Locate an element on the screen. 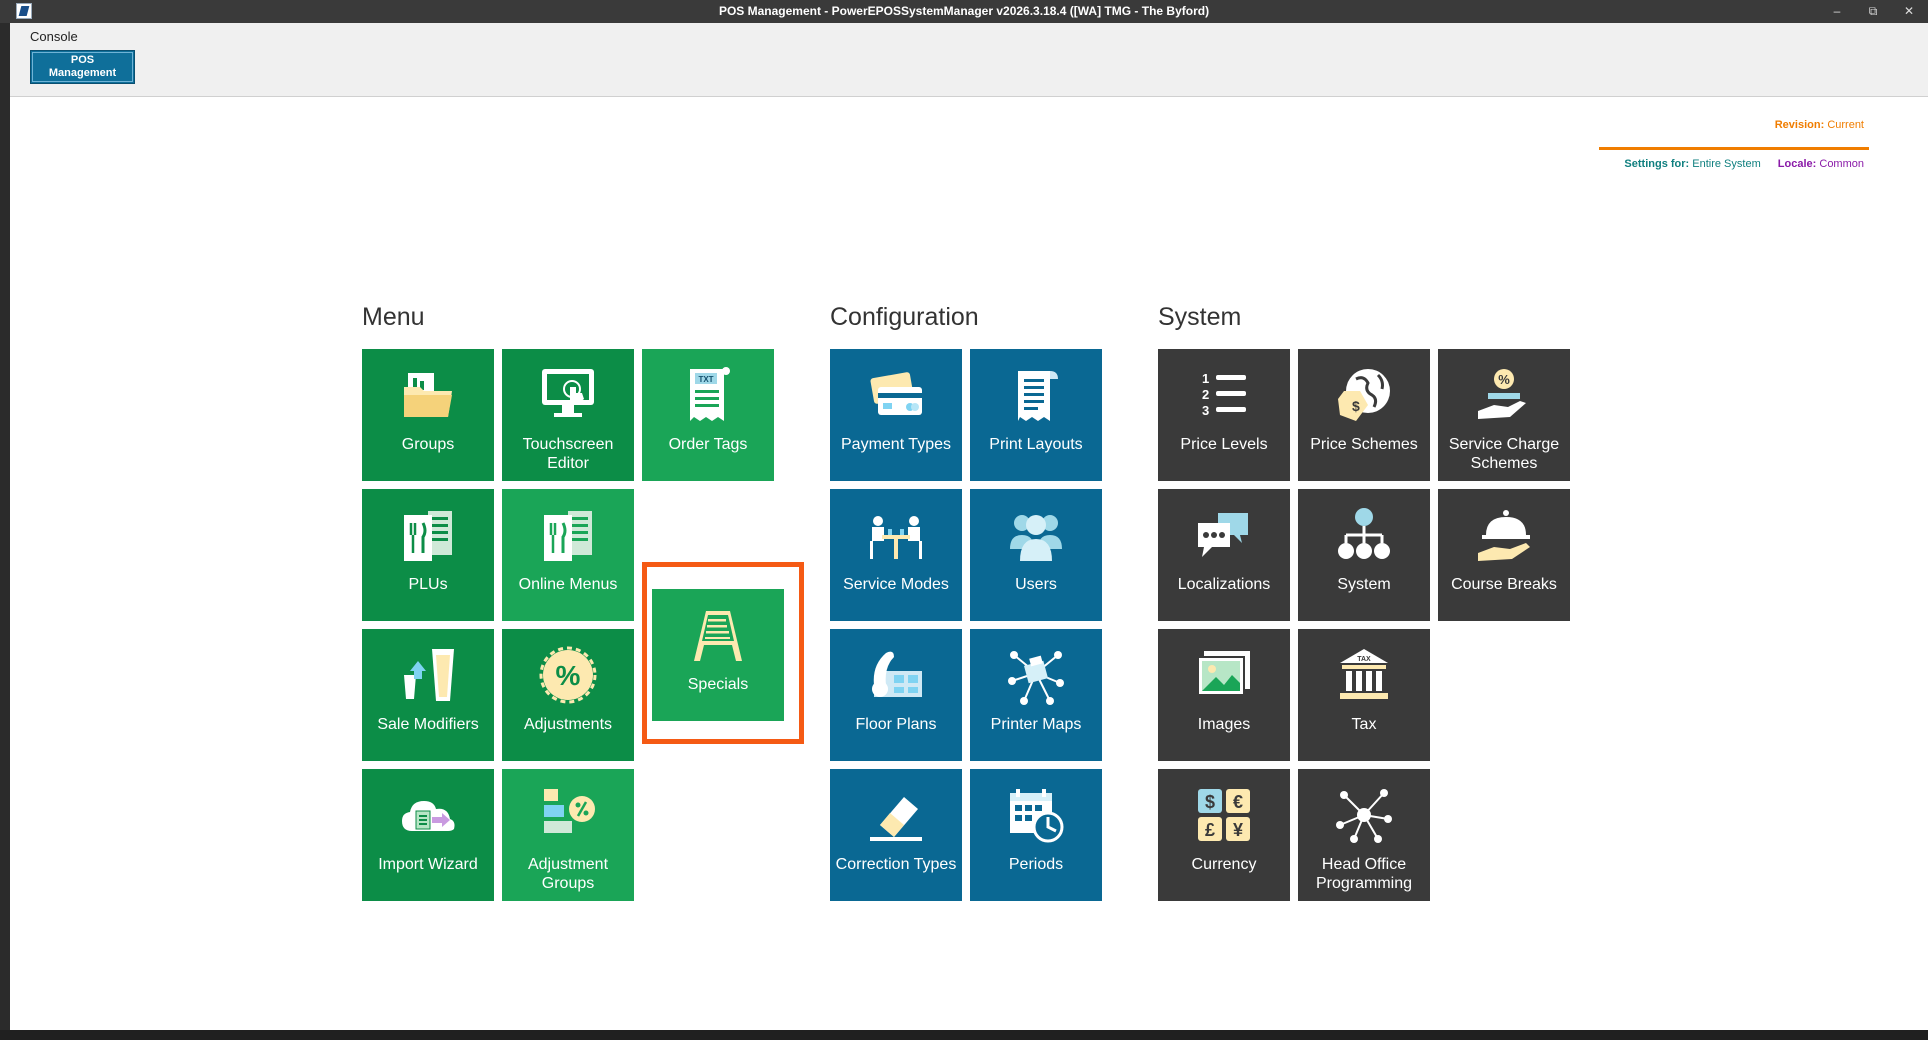 The height and width of the screenshot is (1040, 1928). adjustments-label: Adjustments is located at coordinates (568, 724).